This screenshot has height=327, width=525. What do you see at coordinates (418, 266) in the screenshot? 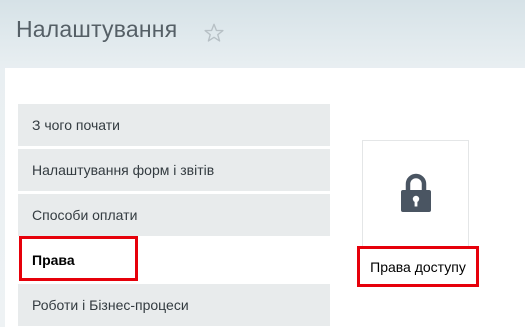
I see `access-rights-link: Права доступу` at bounding box center [418, 266].